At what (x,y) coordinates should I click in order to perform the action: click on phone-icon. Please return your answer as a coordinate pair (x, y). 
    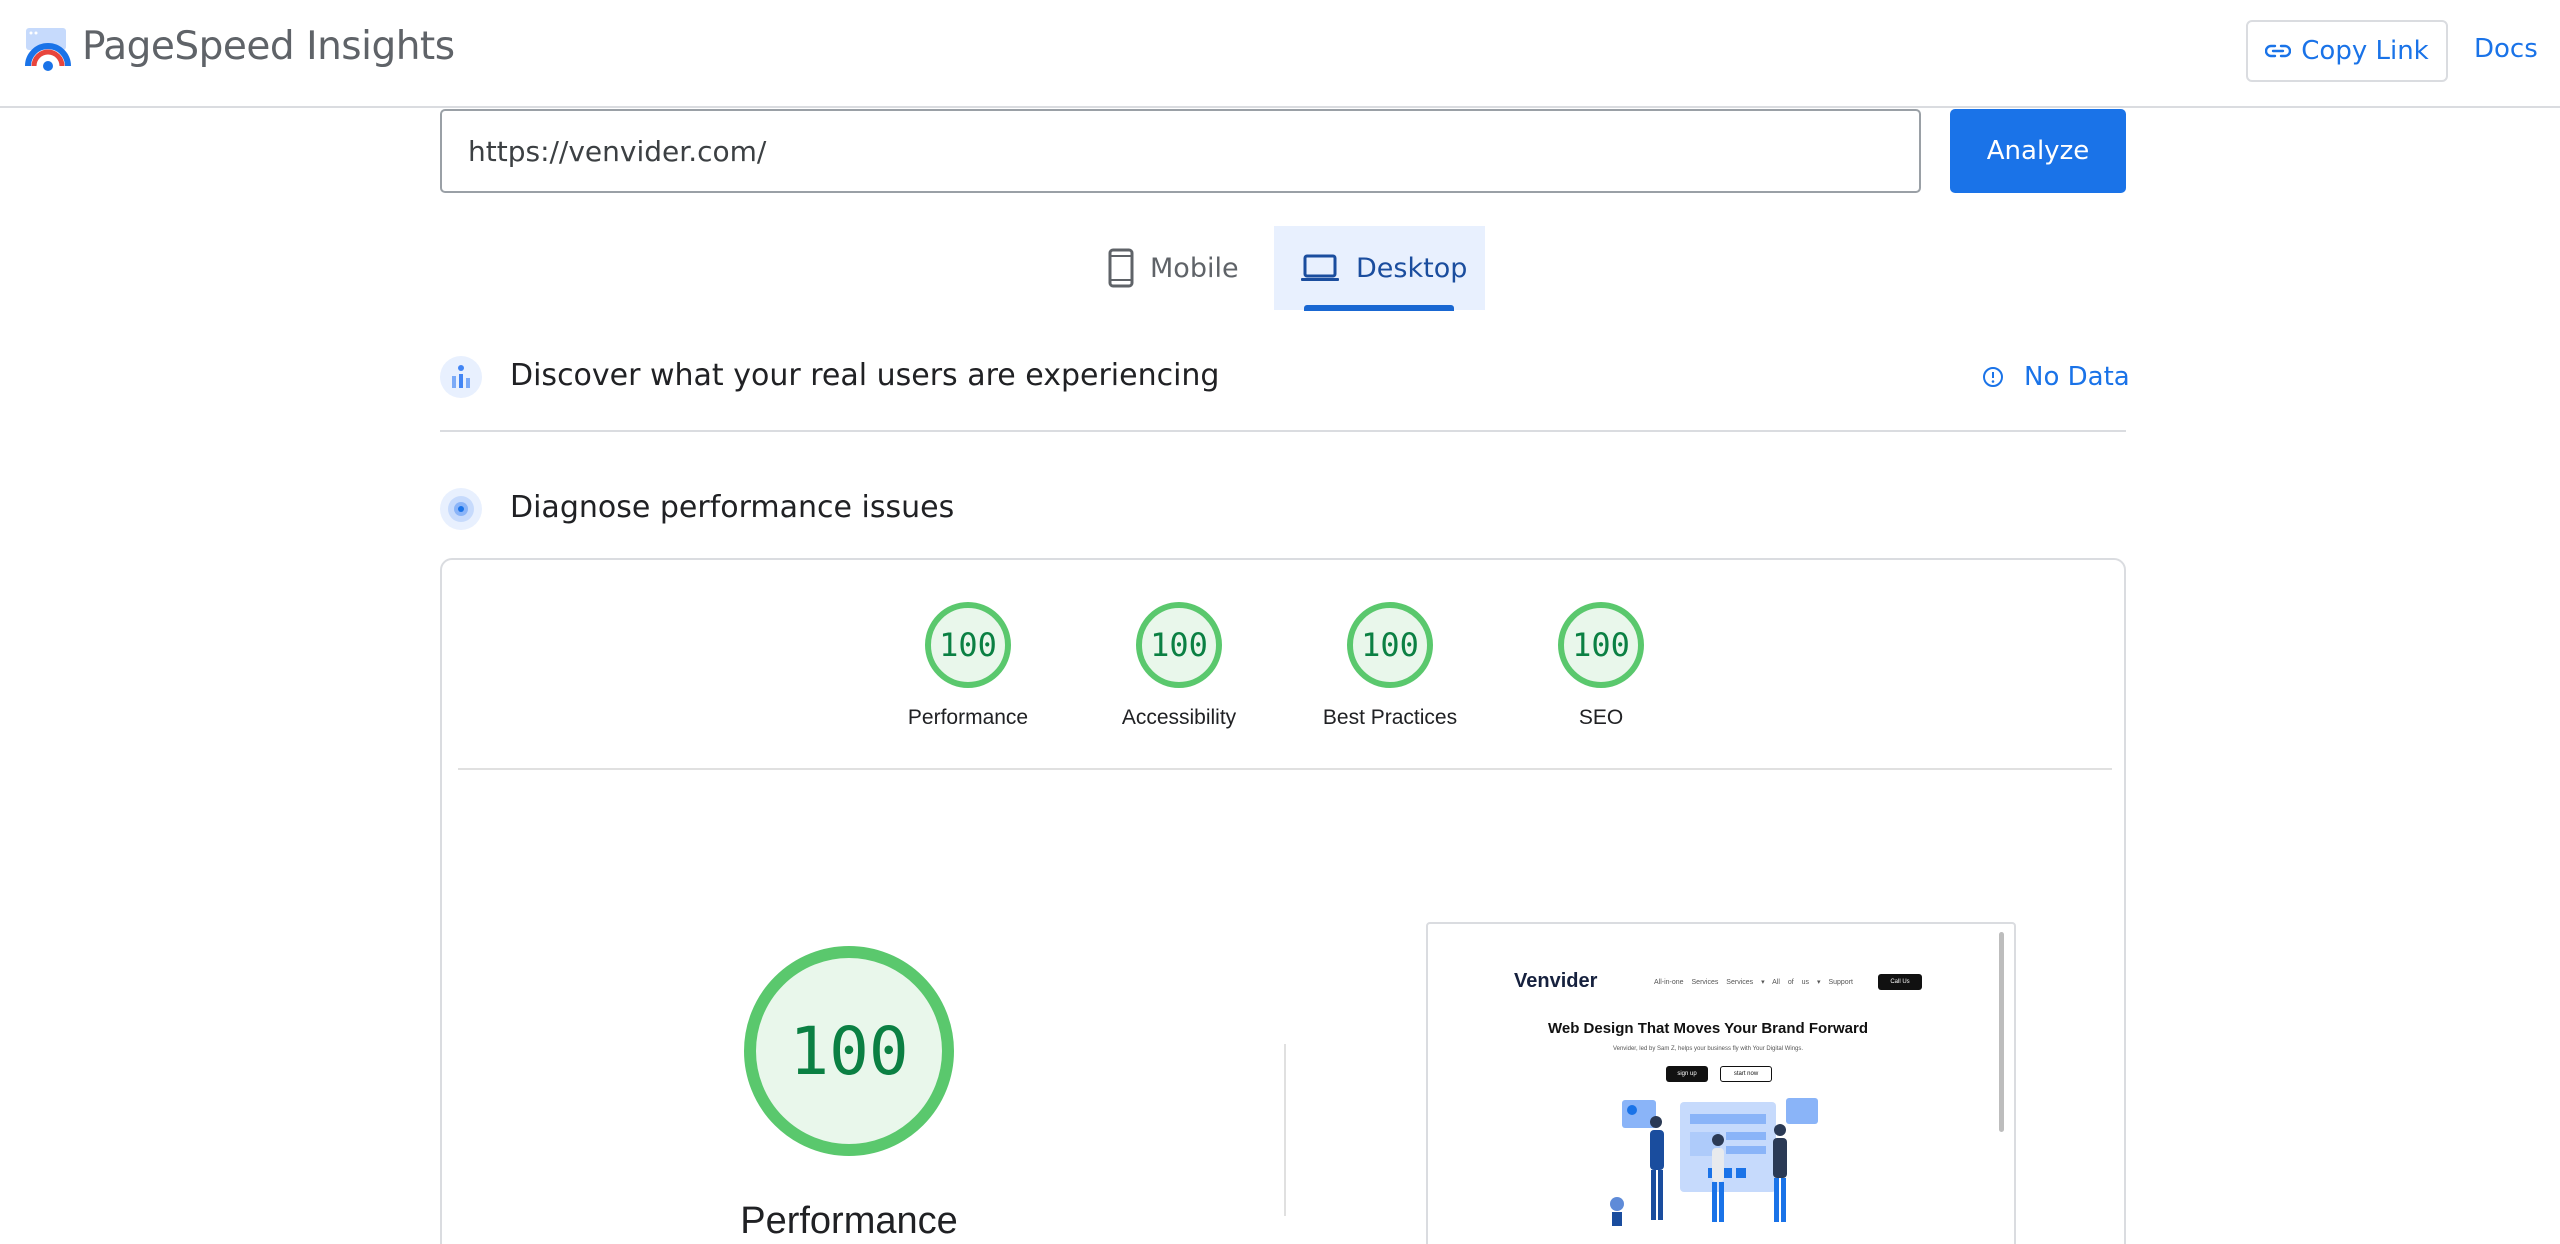
    Looking at the image, I should click on (1121, 268).